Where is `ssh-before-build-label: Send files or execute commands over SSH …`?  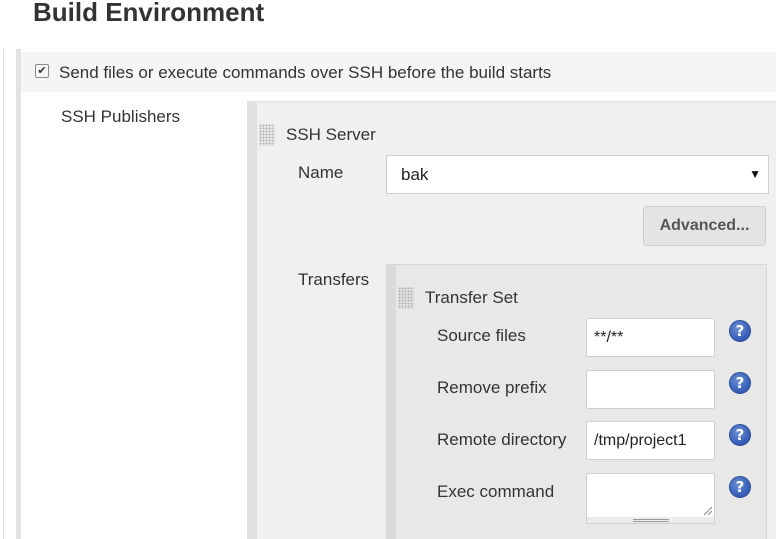 ssh-before-build-label: Send files or execute commands over SSH … is located at coordinates (305, 73).